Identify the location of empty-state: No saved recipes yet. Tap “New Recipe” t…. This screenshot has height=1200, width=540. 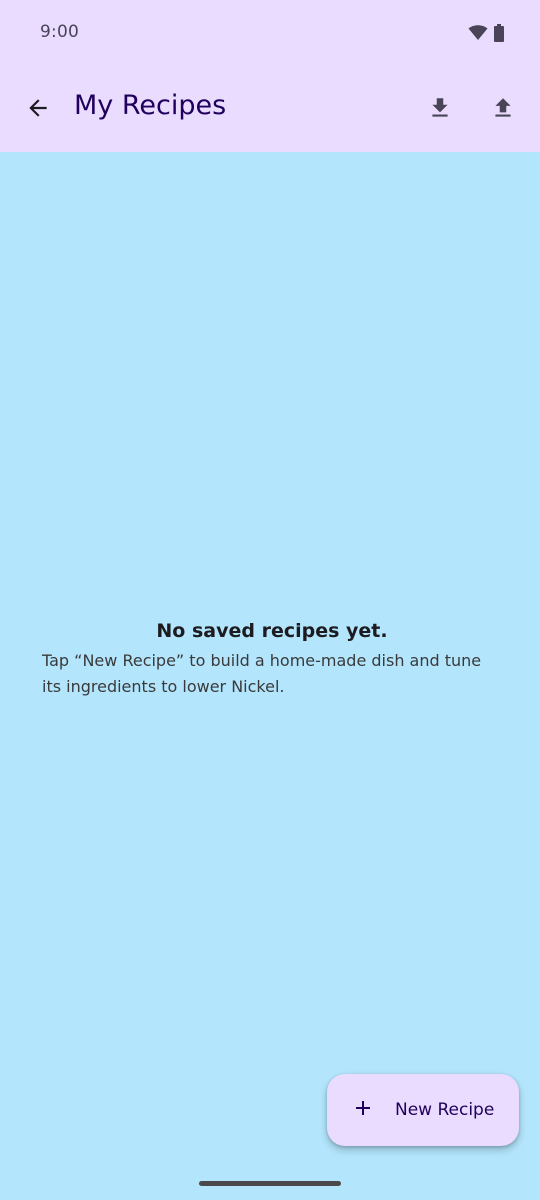
(272, 660).